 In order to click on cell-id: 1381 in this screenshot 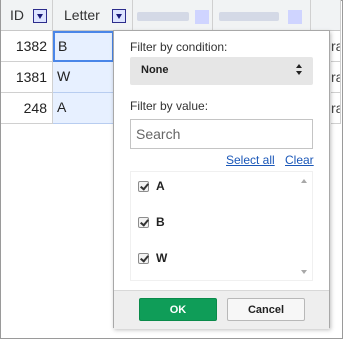, I will do `click(27, 77)`.